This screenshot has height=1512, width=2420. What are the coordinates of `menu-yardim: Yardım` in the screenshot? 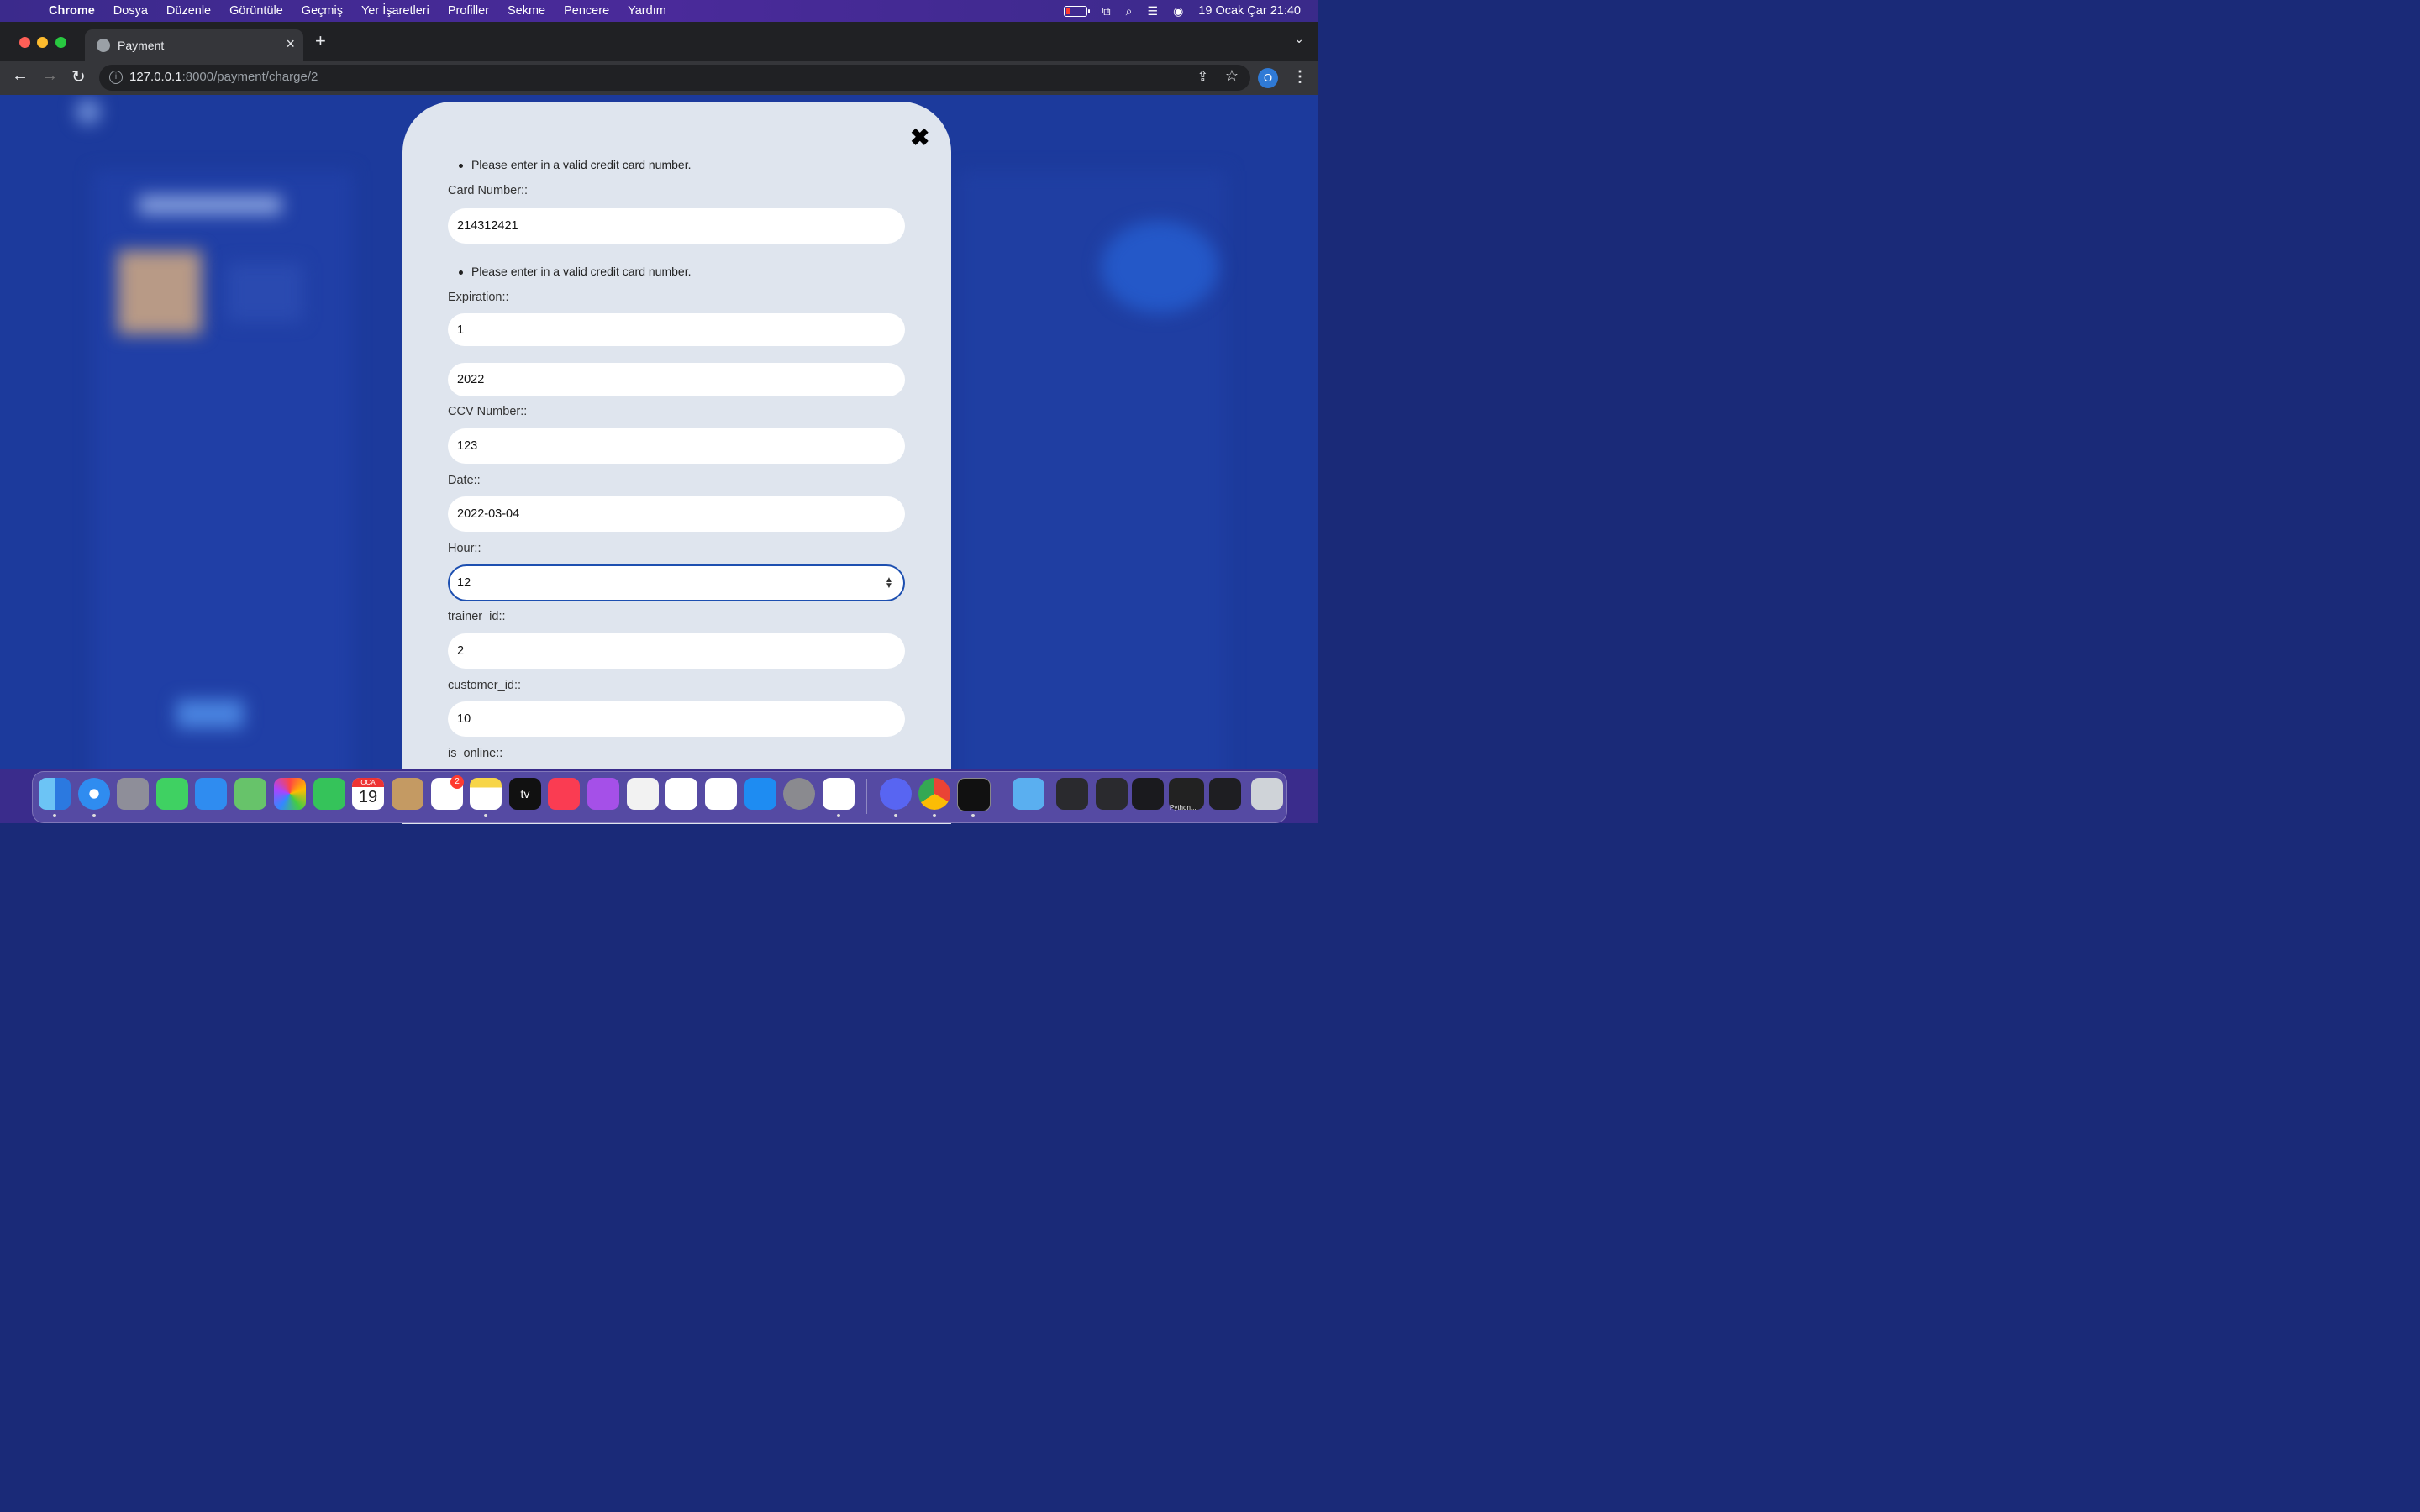 It's located at (647, 11).